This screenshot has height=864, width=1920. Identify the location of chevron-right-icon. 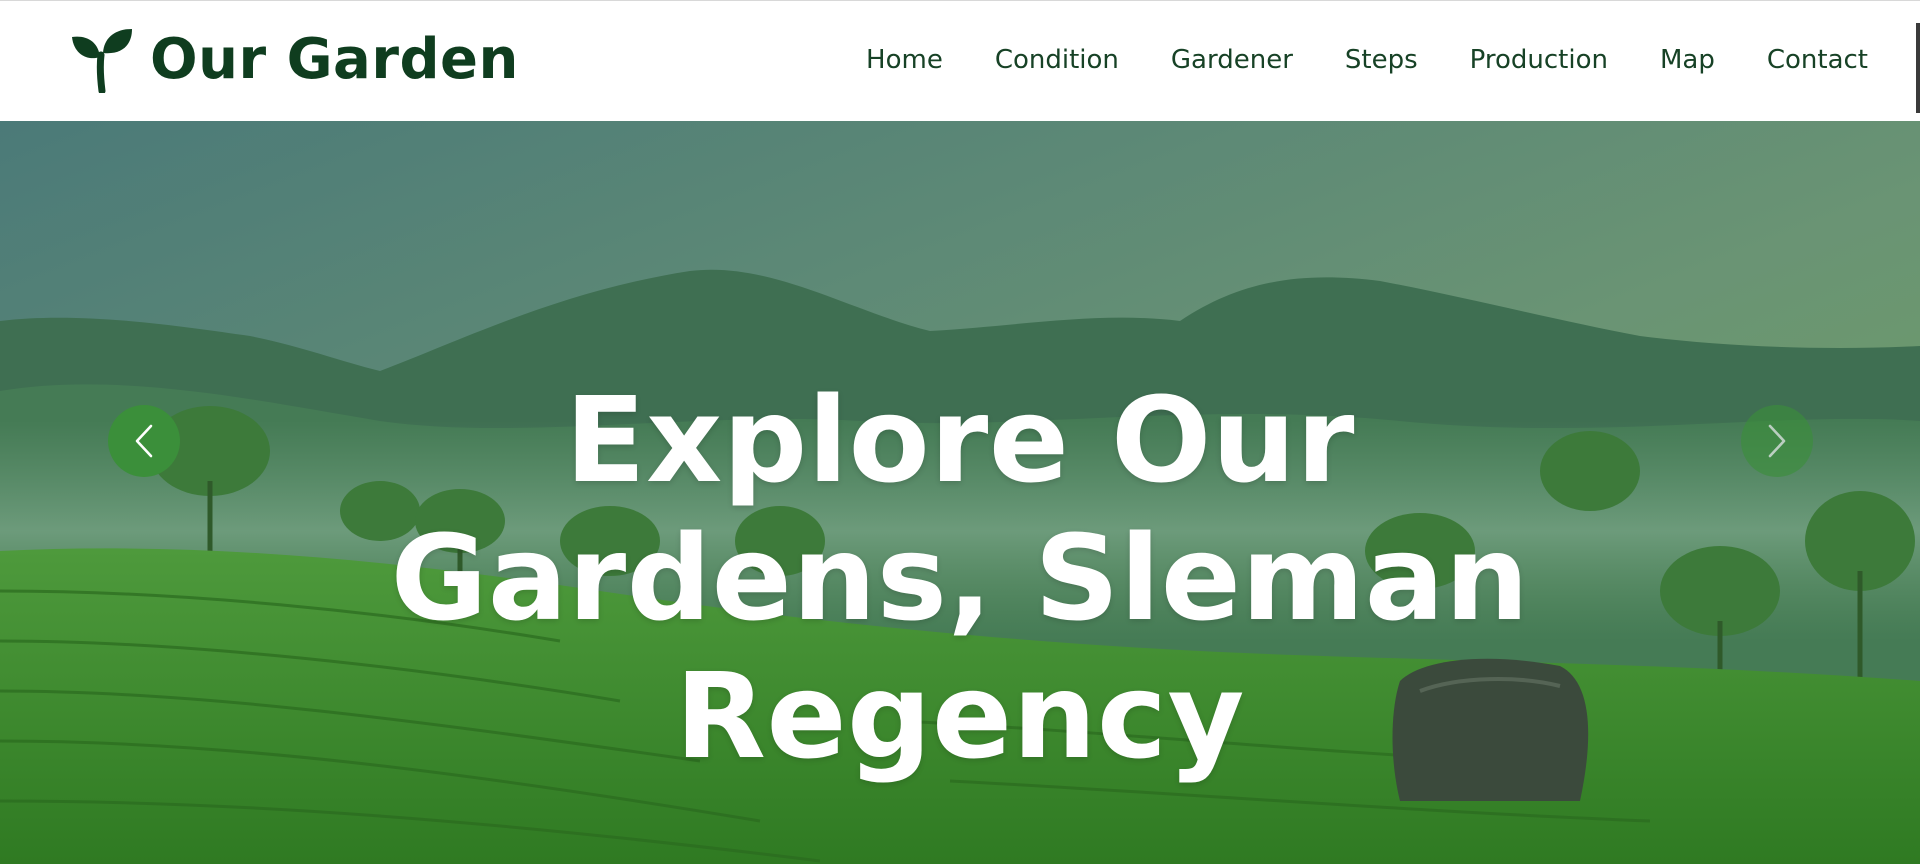
(1777, 441).